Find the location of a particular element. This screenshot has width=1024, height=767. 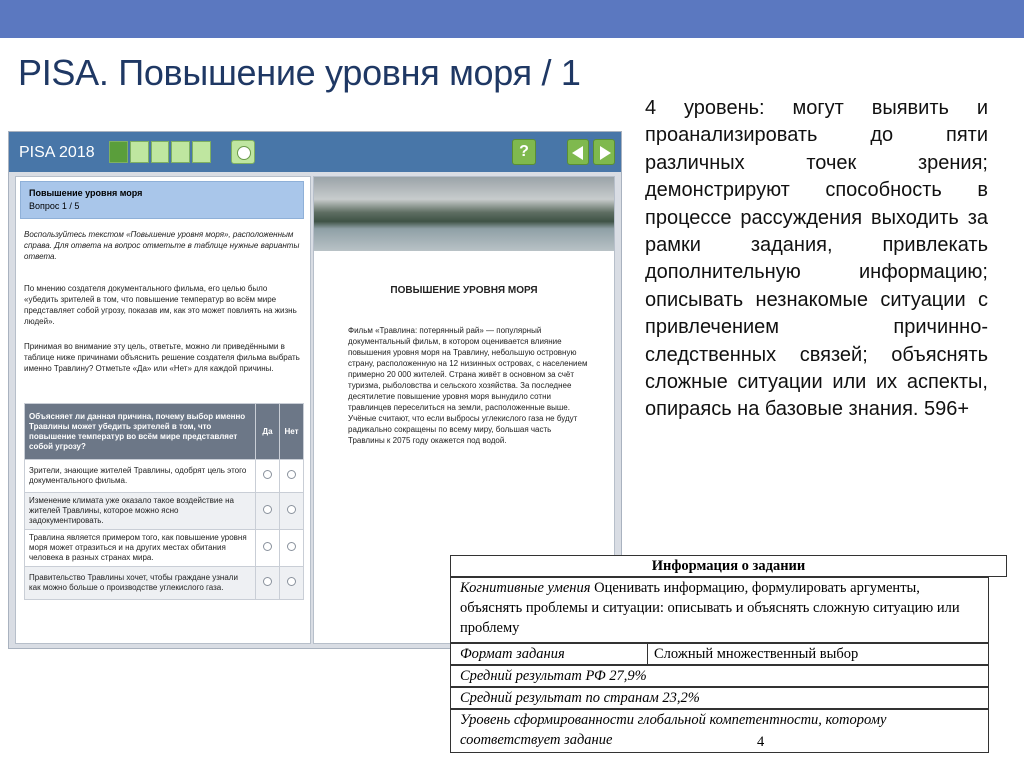

pisa-header: PISA 2018 ? is located at coordinates (315, 152).